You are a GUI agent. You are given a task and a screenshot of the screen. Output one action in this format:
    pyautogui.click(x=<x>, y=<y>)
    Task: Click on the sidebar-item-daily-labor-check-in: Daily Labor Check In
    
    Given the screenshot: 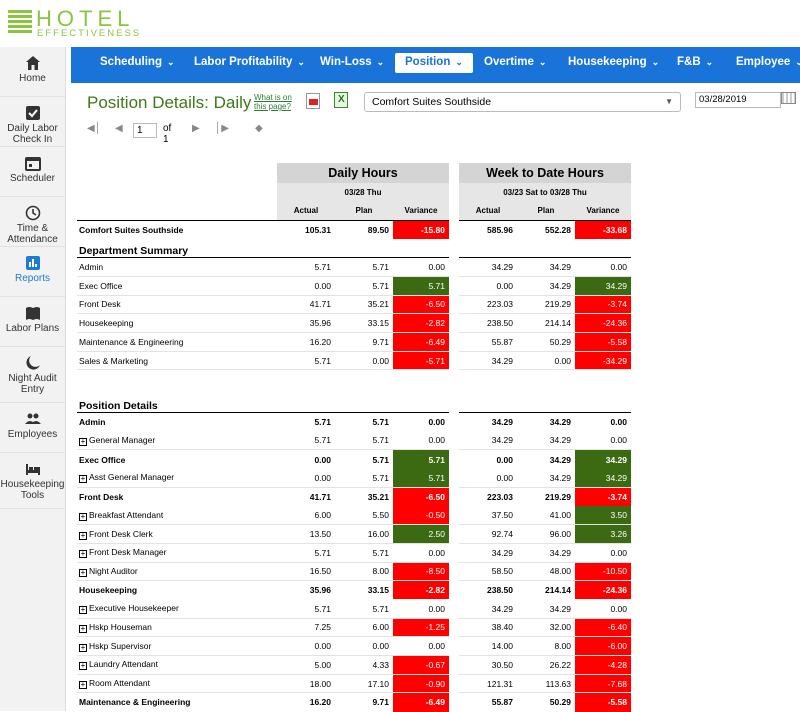 What is the action you would take?
    pyautogui.click(x=32, y=122)
    